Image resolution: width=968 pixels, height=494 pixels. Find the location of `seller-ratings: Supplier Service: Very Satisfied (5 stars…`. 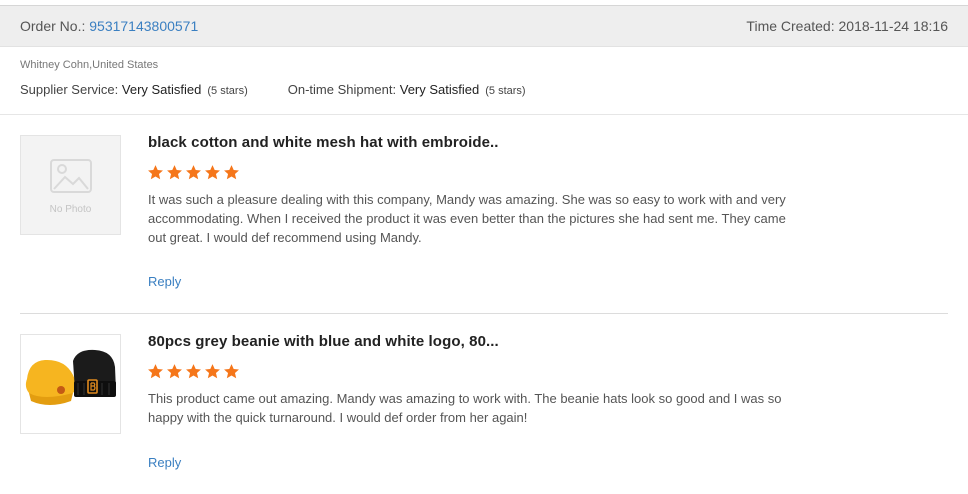

seller-ratings: Supplier Service: Very Satisfied (5 stars… is located at coordinates (273, 89).